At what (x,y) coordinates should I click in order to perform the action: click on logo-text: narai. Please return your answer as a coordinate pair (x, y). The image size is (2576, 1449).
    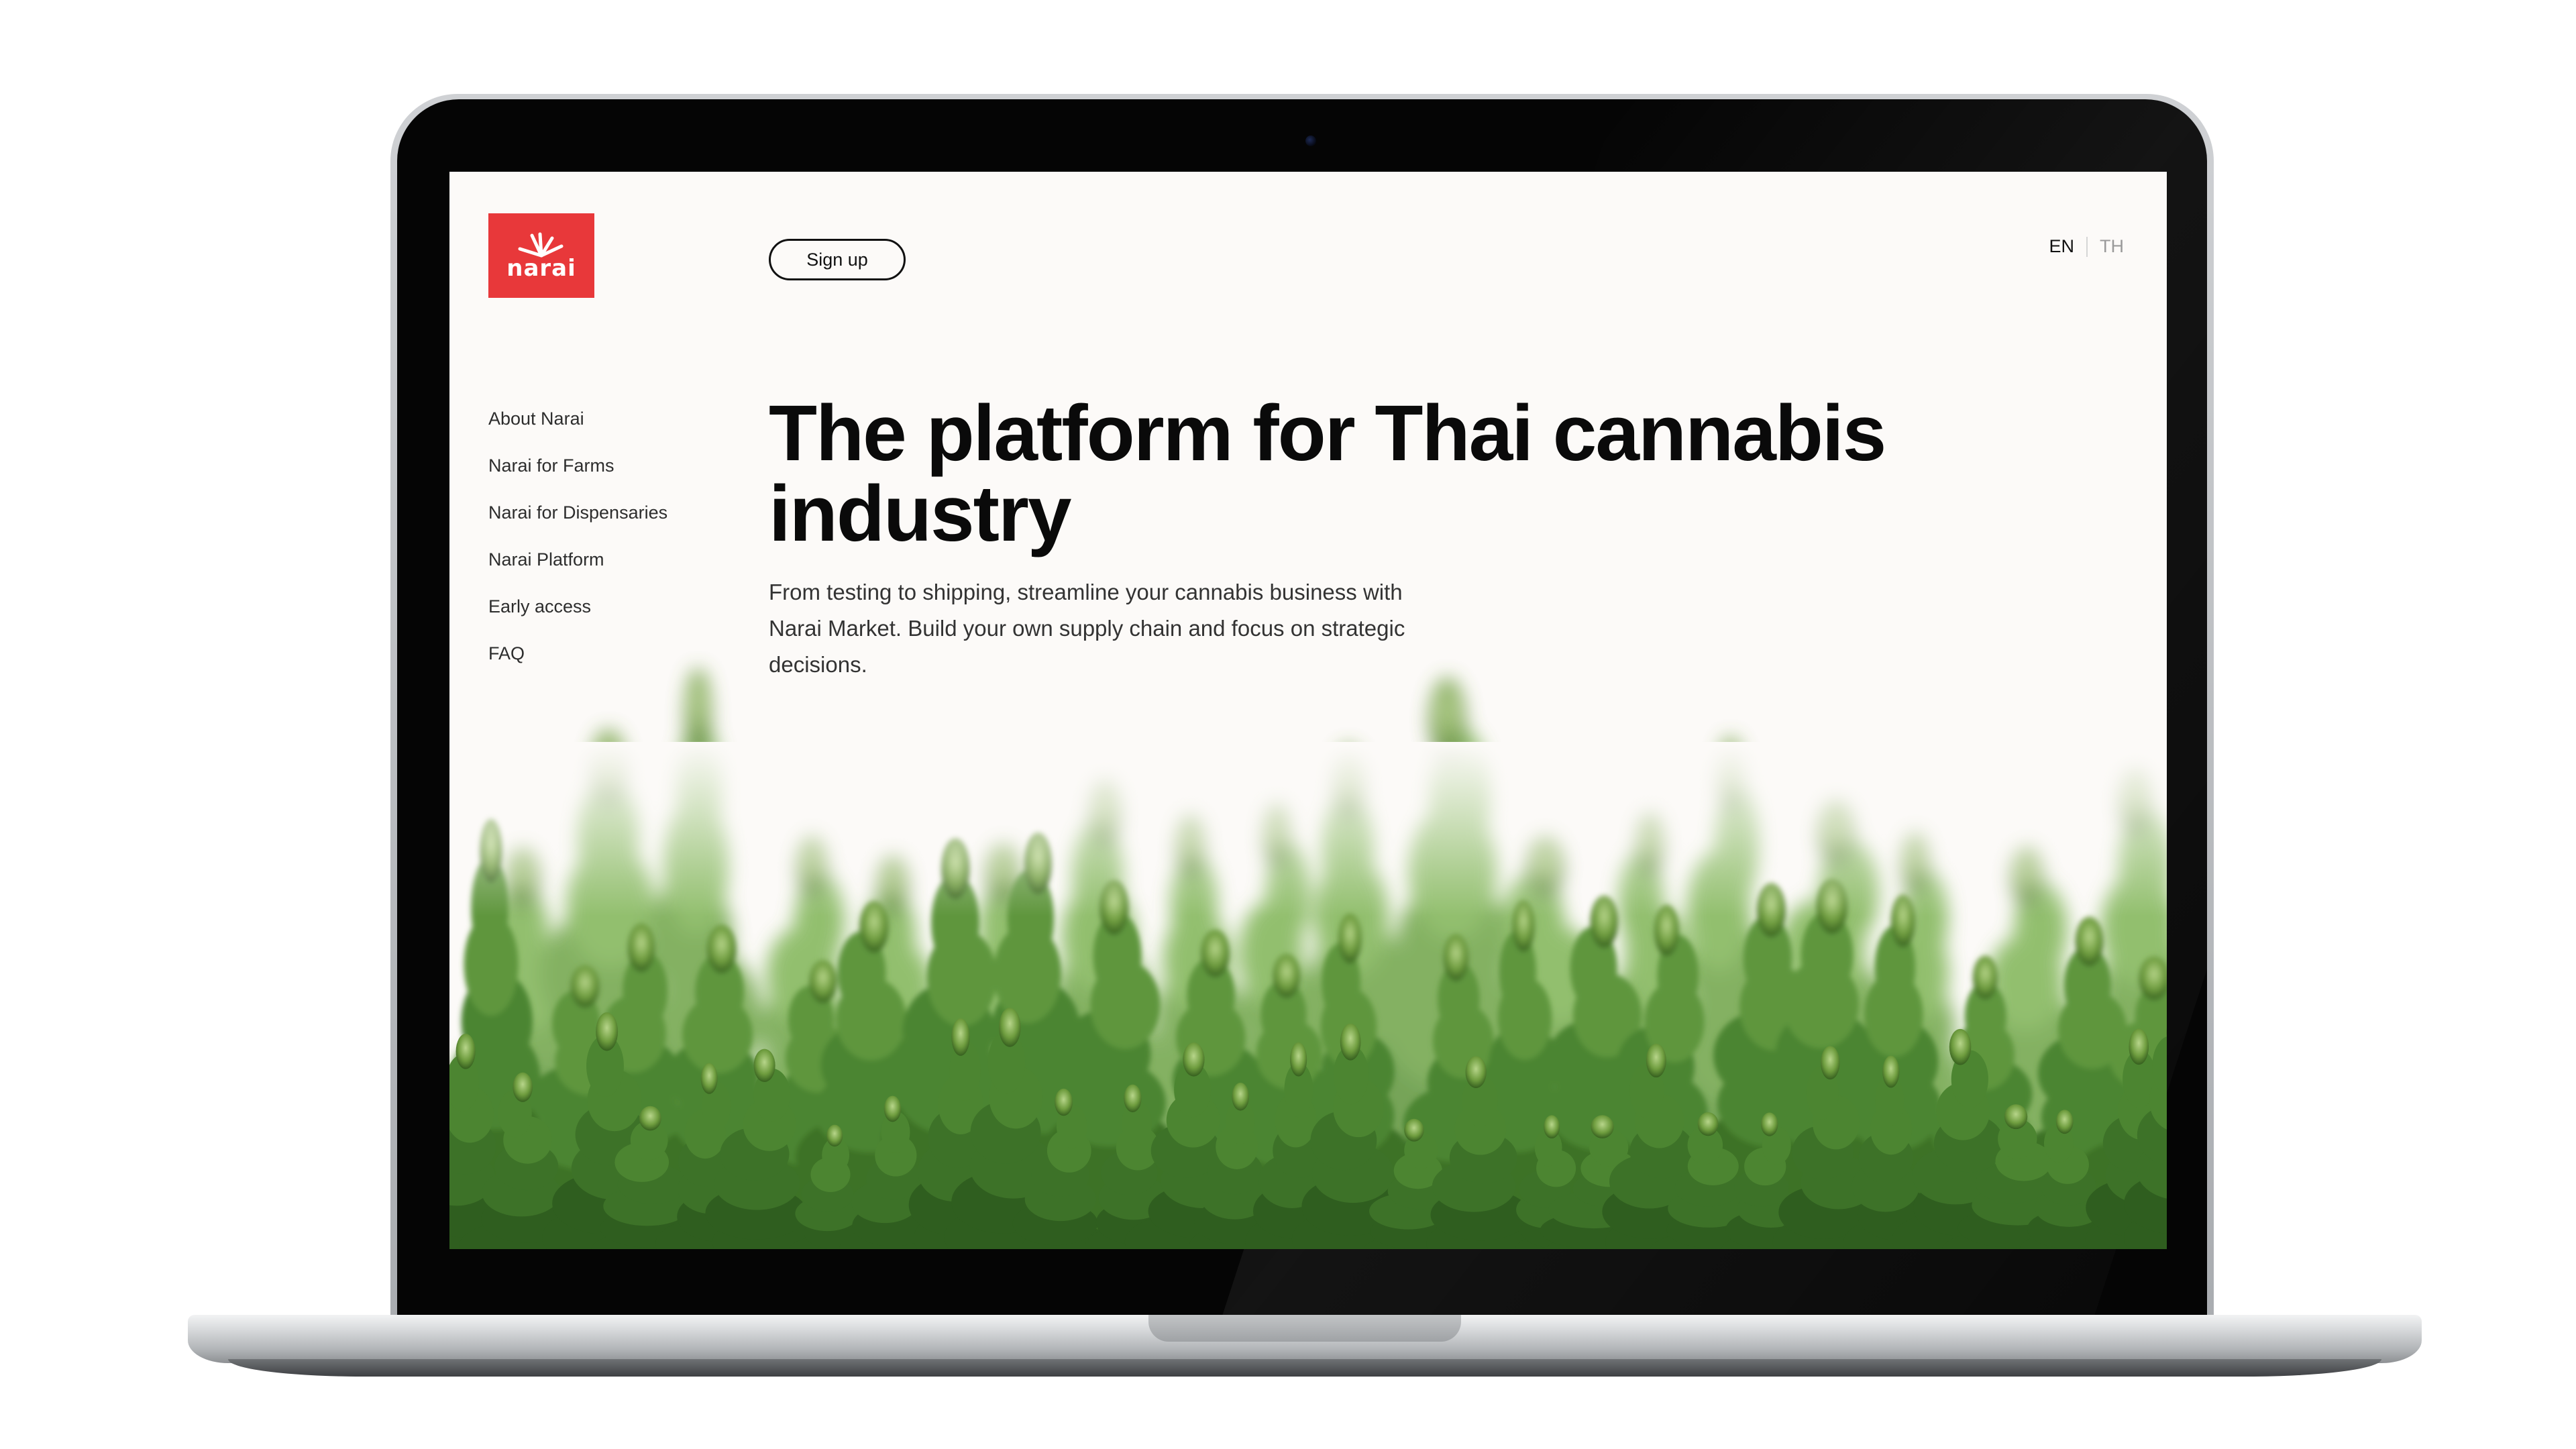
    Looking at the image, I should click on (541, 268).